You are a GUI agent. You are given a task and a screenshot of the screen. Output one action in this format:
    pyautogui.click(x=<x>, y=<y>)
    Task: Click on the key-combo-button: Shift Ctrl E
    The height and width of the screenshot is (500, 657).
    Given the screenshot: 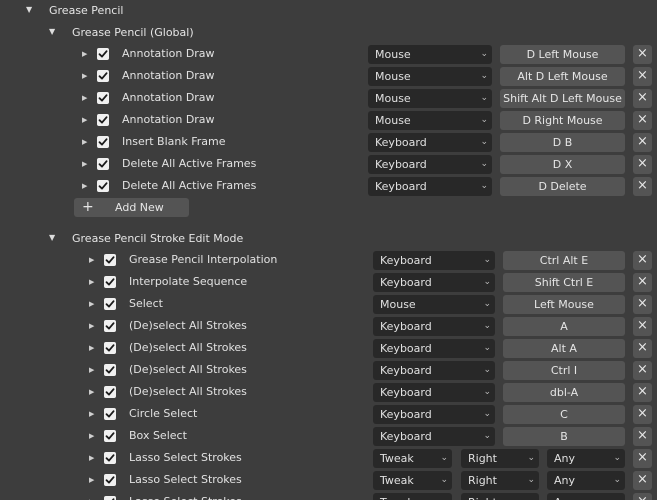 What is the action you would take?
    pyautogui.click(x=564, y=282)
    